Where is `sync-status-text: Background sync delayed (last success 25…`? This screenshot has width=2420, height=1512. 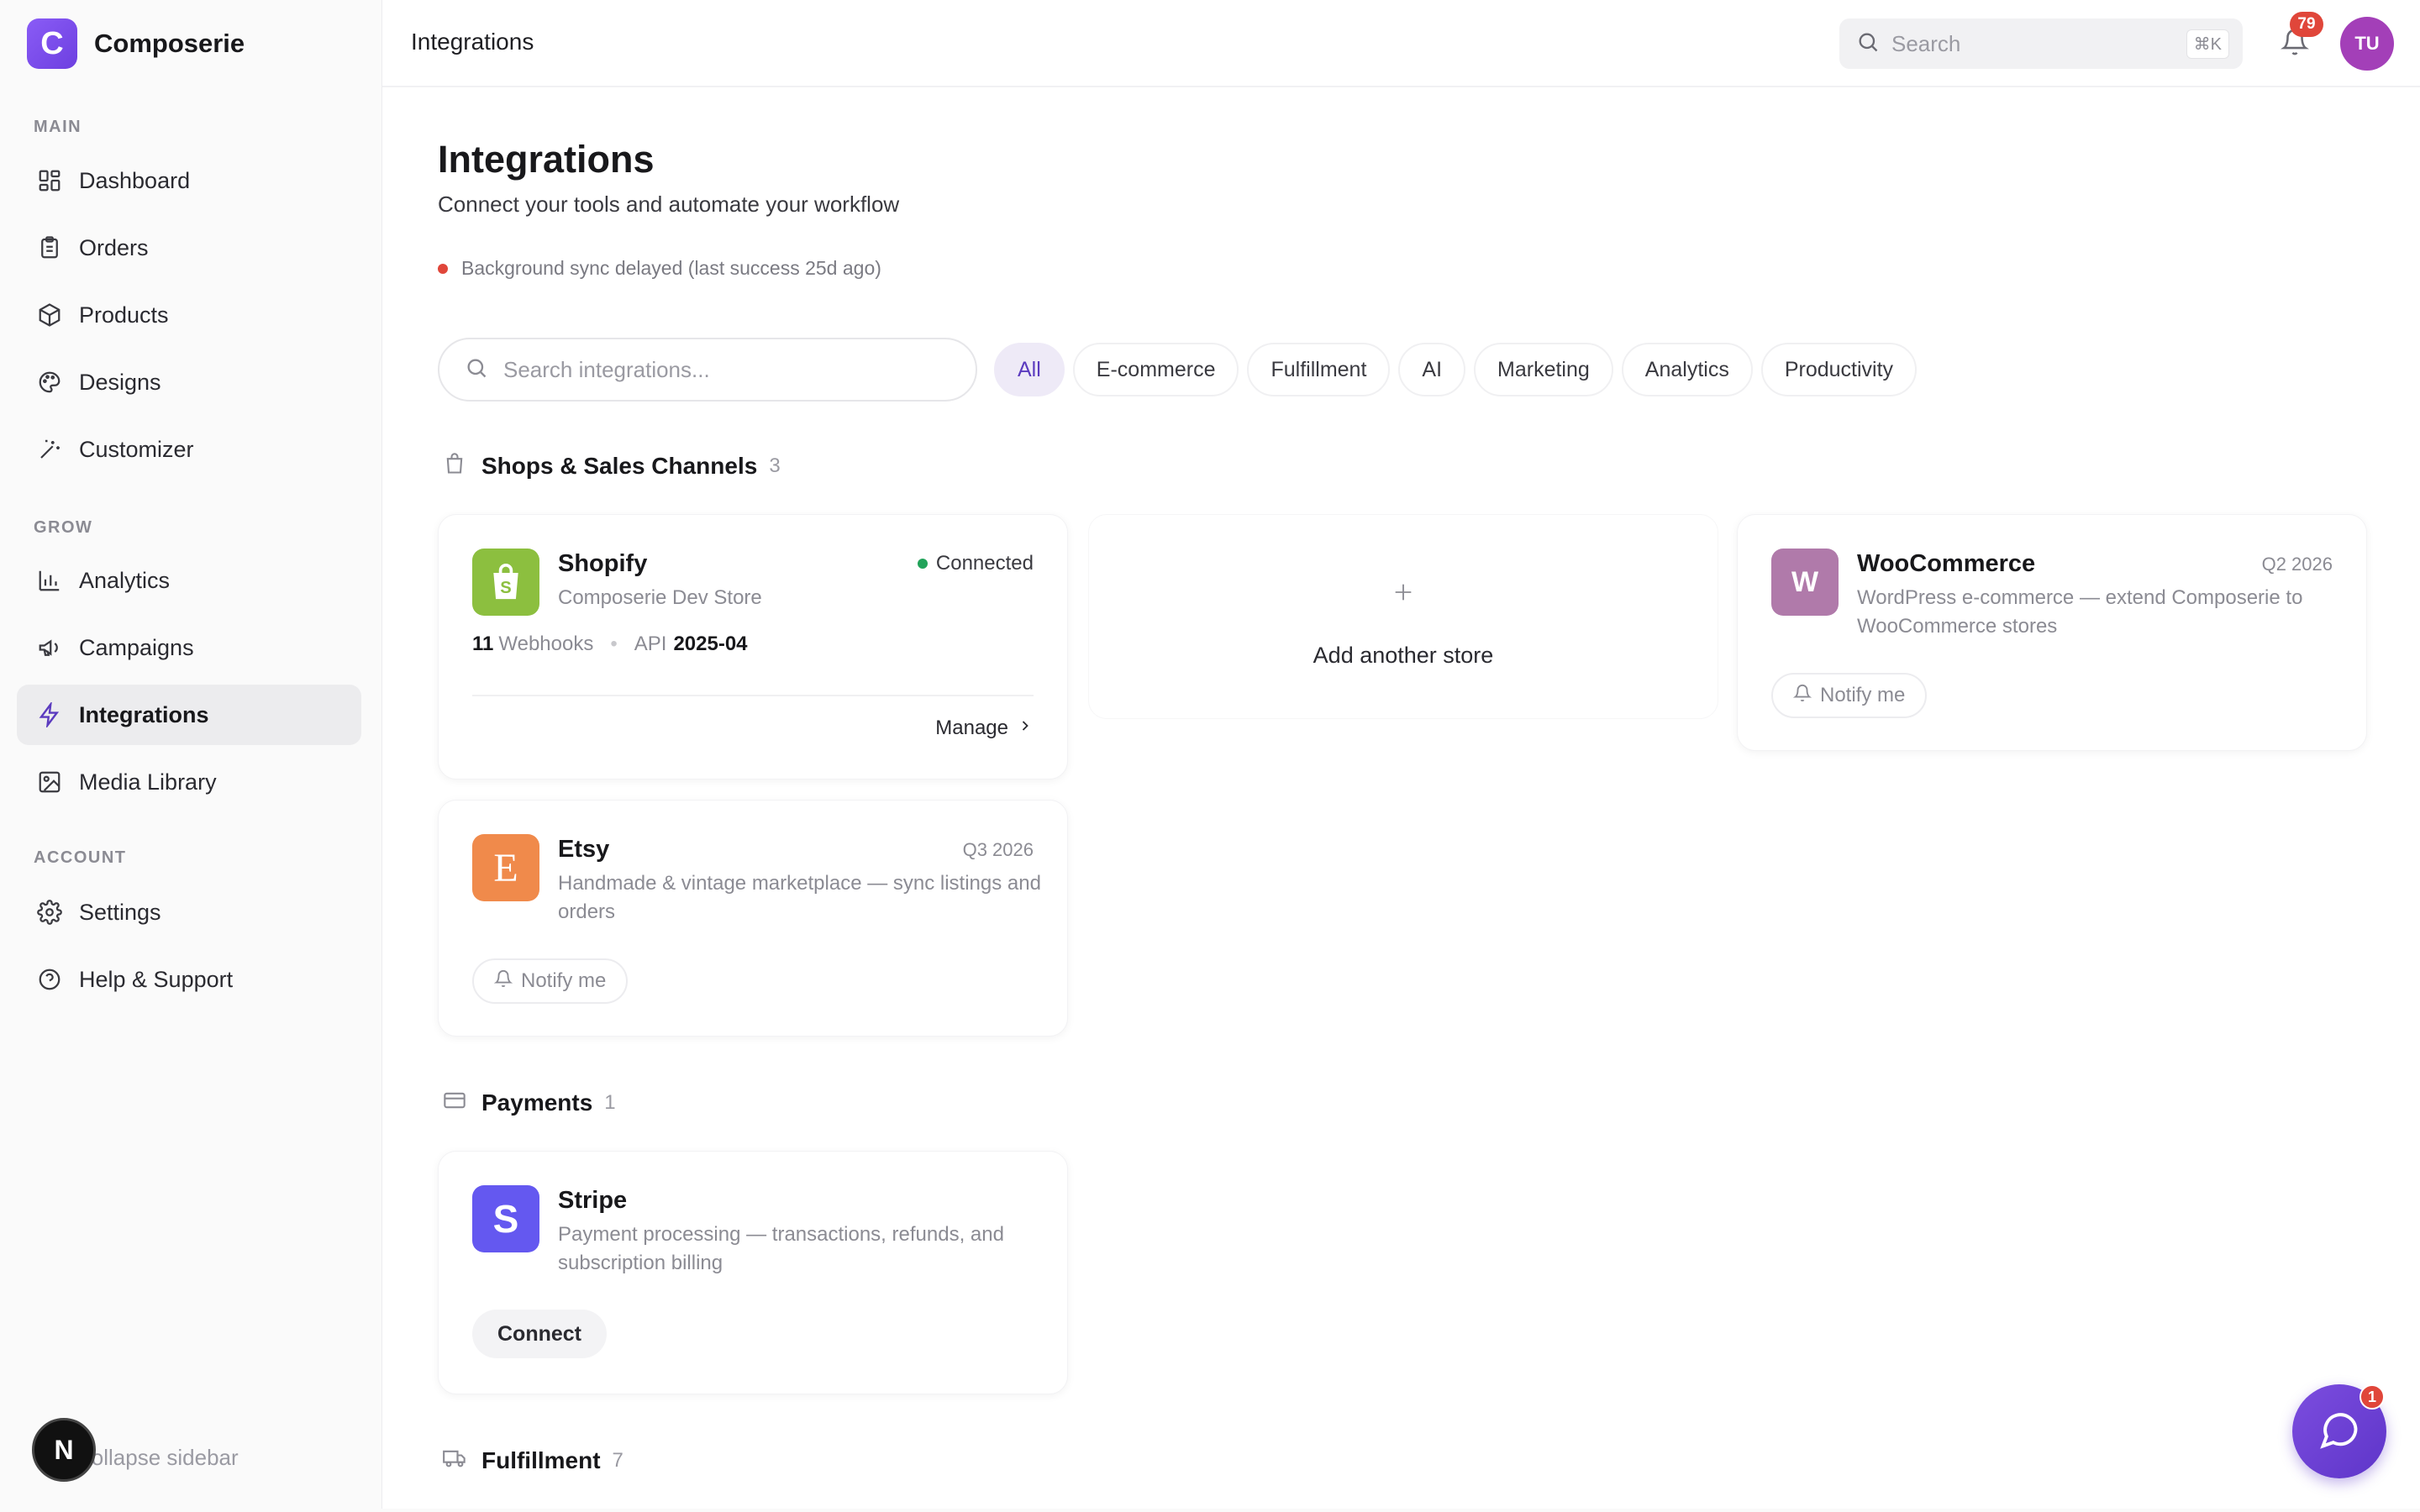
sync-status-text: Background sync delayed (last success 25… is located at coordinates (671, 268).